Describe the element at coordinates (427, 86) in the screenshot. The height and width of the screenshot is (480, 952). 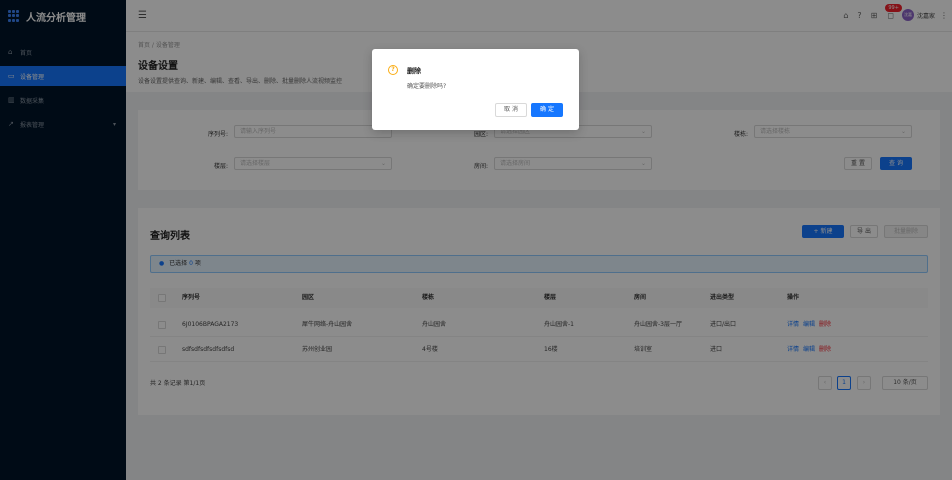
I see `modal-content: 确定要删除吗?` at that location.